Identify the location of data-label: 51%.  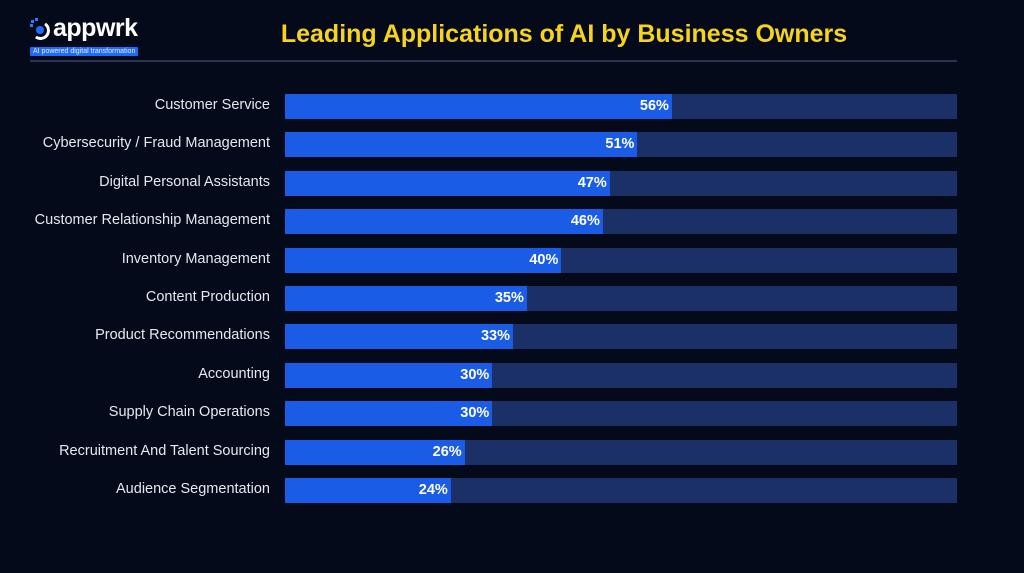
(620, 144).